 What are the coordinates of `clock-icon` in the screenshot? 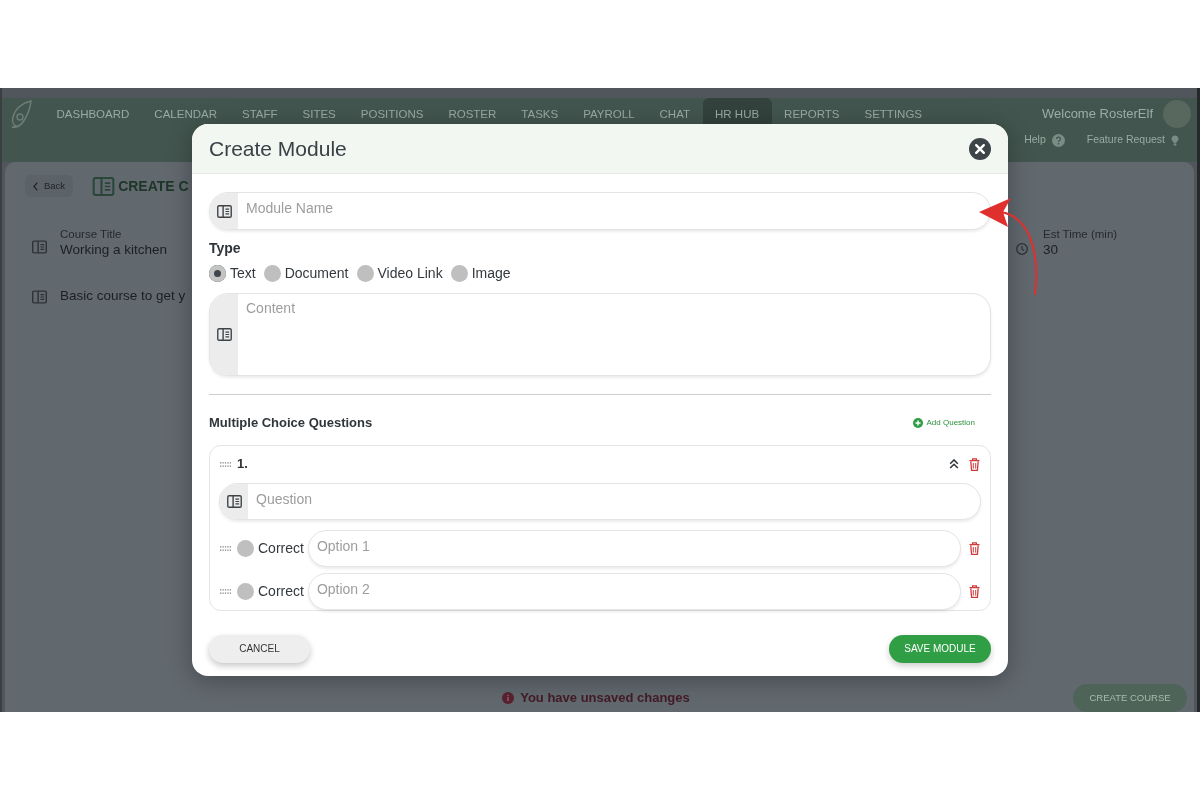 It's located at (1022, 249).